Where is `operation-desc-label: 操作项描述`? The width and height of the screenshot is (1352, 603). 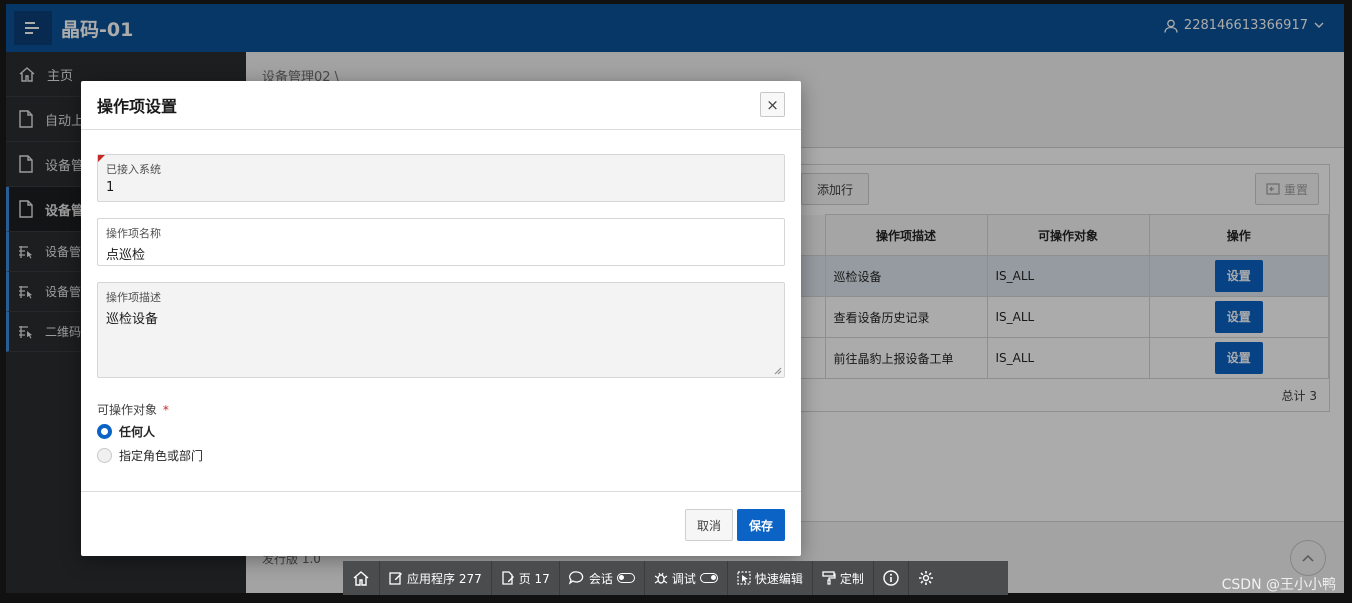
operation-desc-label: 操作项描述 is located at coordinates (133, 297).